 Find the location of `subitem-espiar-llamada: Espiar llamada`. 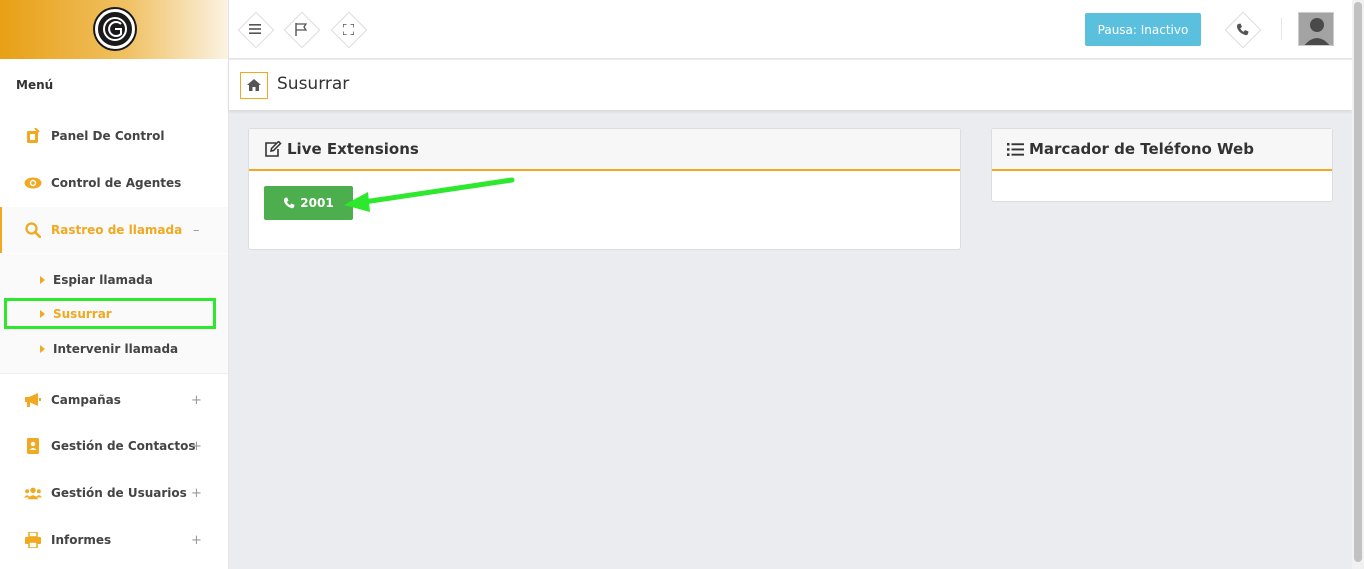

subitem-espiar-llamada: Espiar llamada is located at coordinates (114, 280).